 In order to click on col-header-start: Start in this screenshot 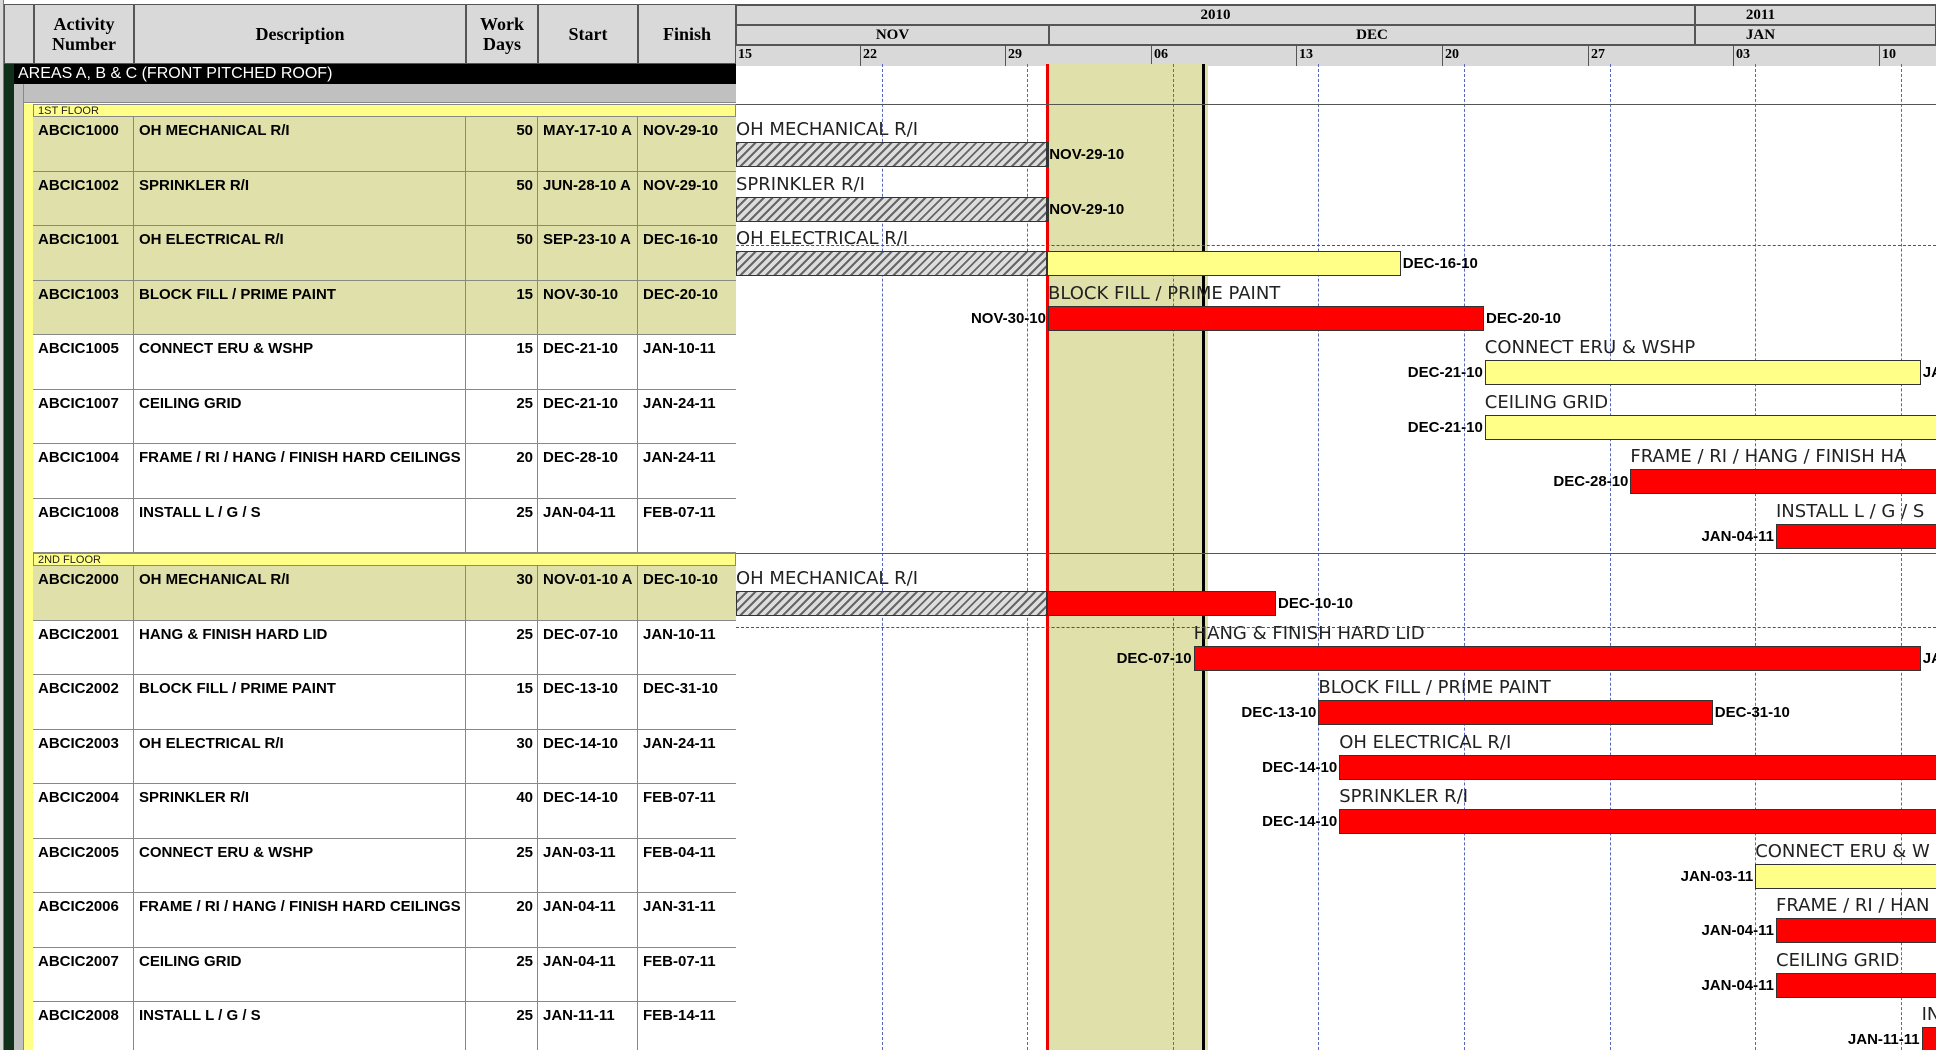, I will do `click(588, 34)`.